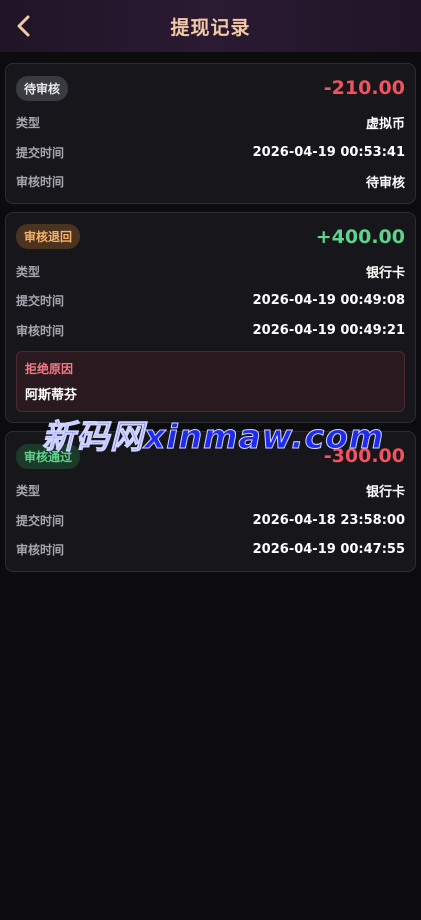  I want to click on record-card-header: 待审核 -210.00, so click(210, 88).